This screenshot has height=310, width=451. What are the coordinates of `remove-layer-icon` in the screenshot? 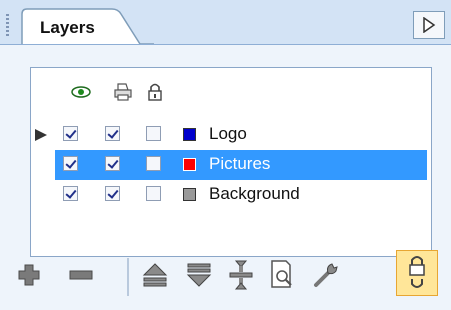 It's located at (81, 275).